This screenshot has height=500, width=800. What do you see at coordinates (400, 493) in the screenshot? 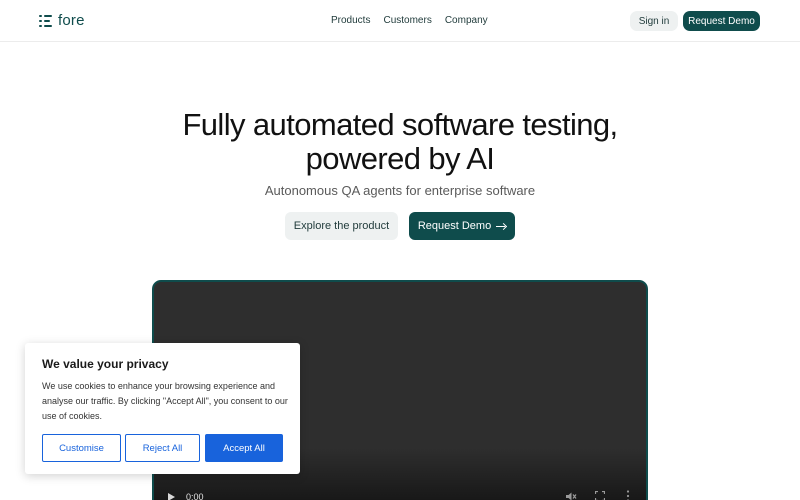
I see `video-controls-bar: 0:00` at bounding box center [400, 493].